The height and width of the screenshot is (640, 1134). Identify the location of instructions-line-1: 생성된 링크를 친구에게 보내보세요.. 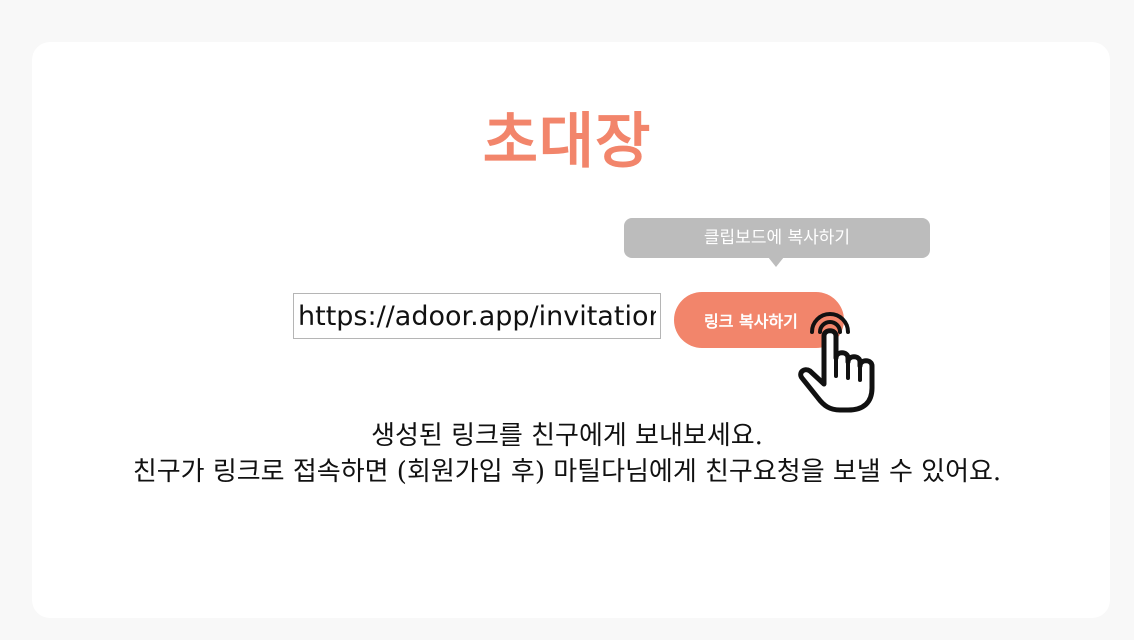
(567, 436).